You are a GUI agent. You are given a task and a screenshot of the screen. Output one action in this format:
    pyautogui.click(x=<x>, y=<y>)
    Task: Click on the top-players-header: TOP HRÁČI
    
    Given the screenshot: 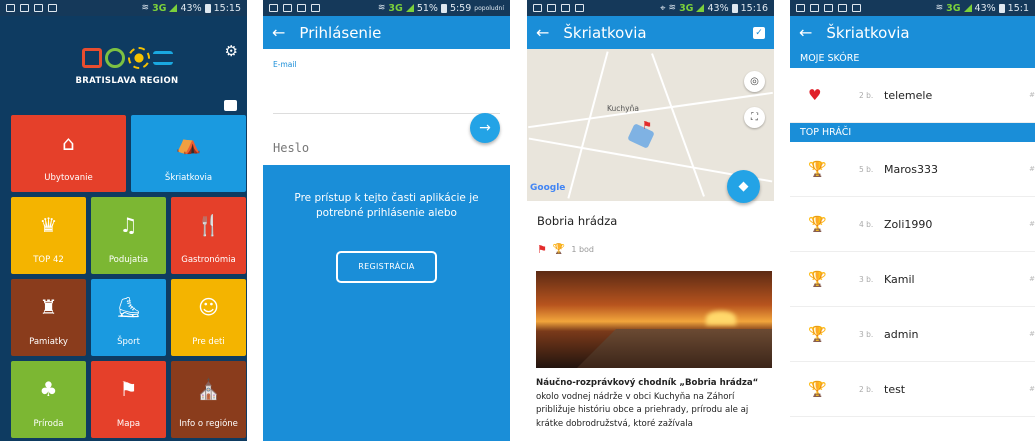 What is the action you would take?
    pyautogui.click(x=912, y=132)
    